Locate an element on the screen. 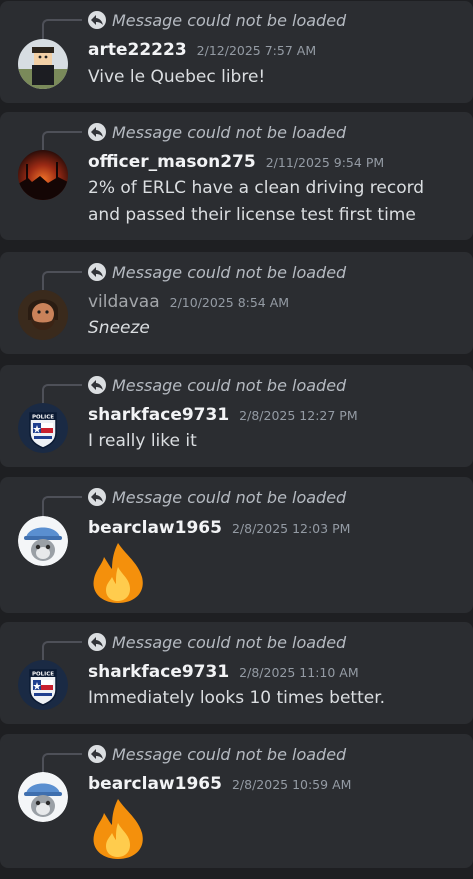  timestamp: 2/12/2025 7:57 AM is located at coordinates (256, 50).